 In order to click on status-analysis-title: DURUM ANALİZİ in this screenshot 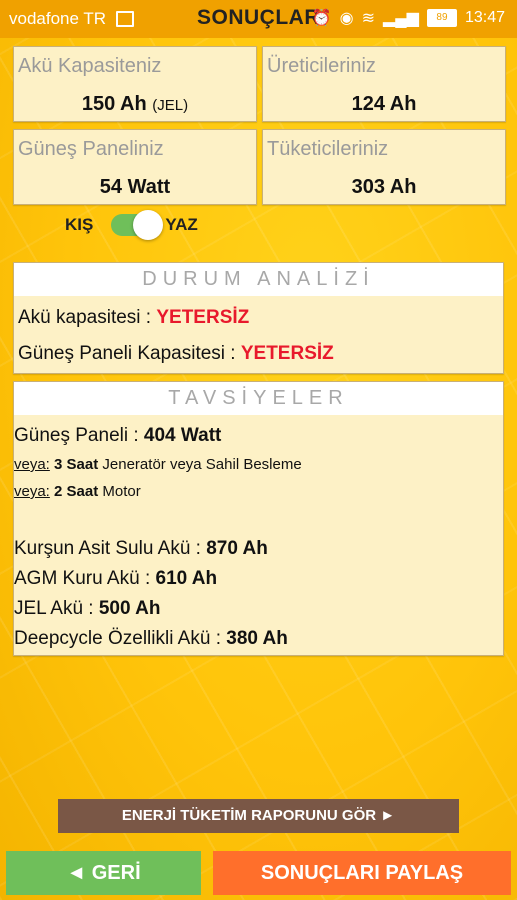, I will do `click(258, 279)`.